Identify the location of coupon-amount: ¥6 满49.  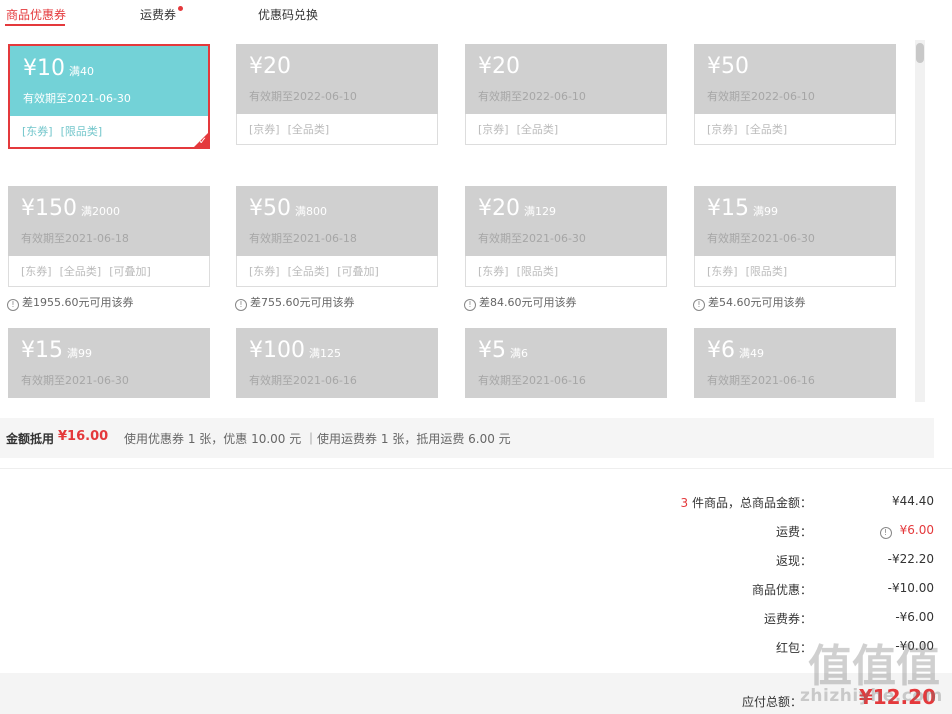
(735, 350).